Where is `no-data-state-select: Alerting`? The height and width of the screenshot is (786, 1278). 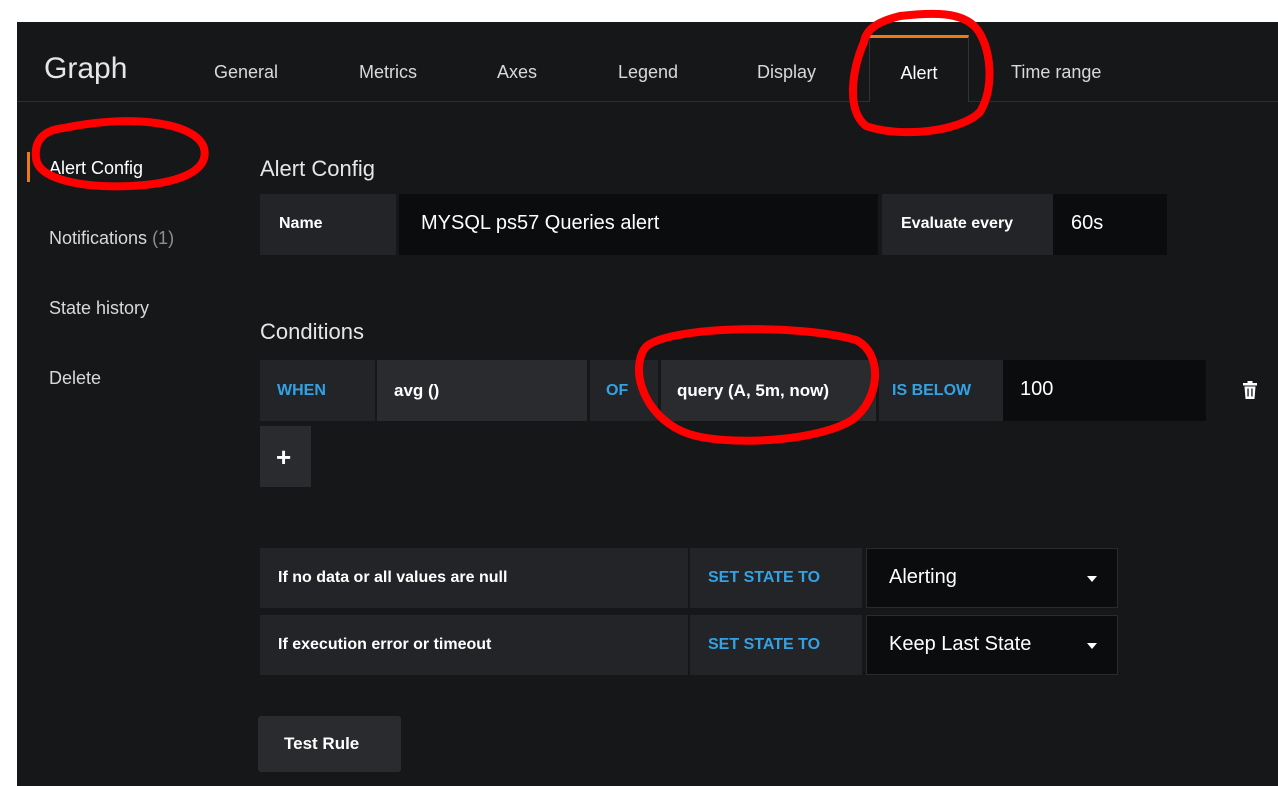
no-data-state-select: Alerting is located at coordinates (992, 578).